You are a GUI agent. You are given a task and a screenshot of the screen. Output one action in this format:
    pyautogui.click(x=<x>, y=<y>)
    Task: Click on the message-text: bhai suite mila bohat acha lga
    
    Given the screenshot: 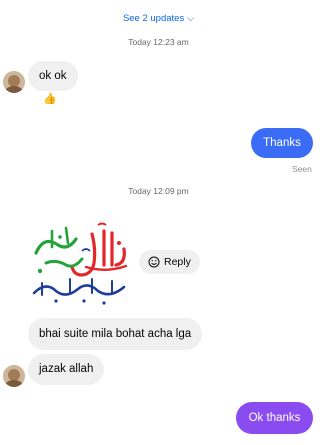 What is the action you would take?
    pyautogui.click(x=115, y=334)
    